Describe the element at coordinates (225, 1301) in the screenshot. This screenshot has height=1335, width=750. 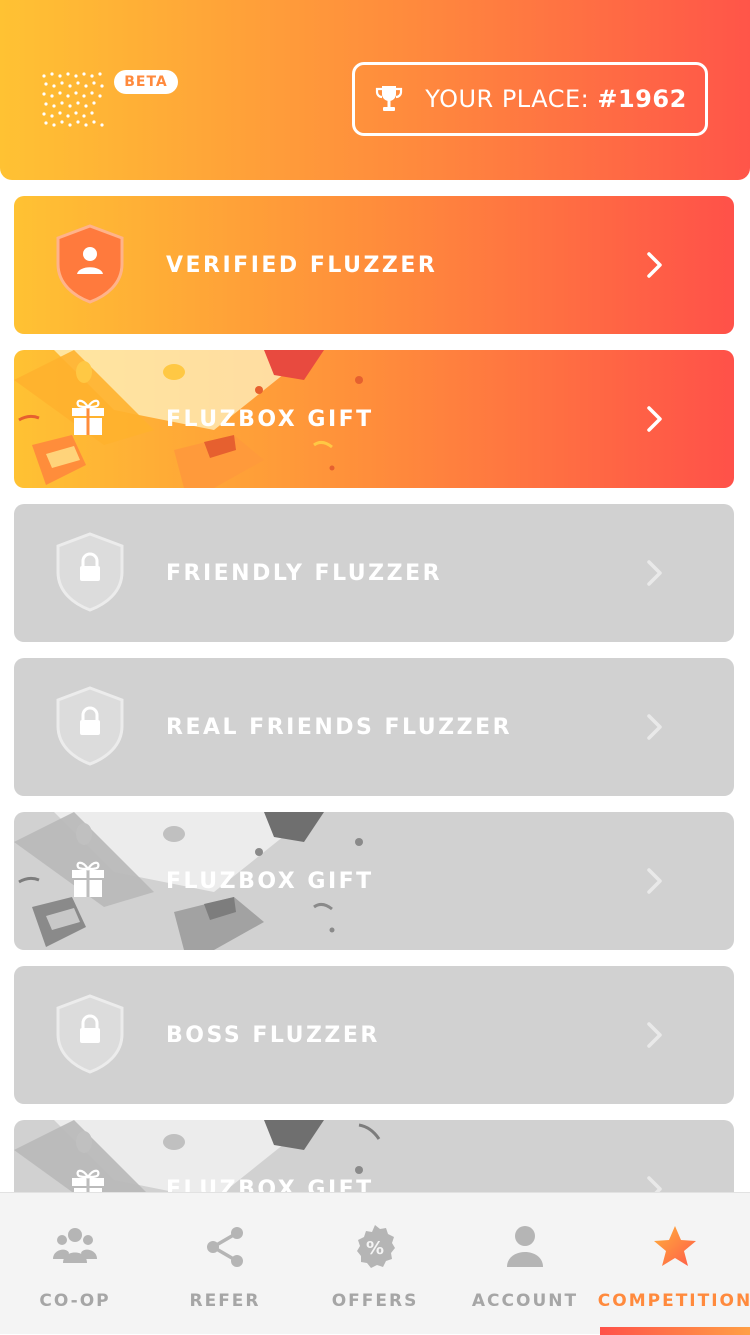
I see `tab-label: REFER` at that location.